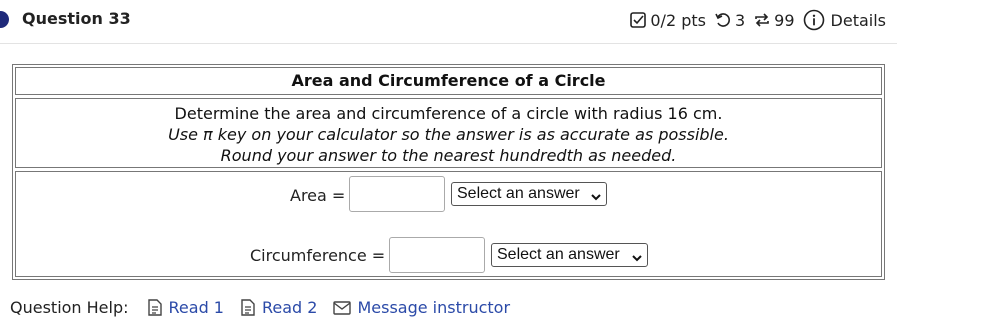 The image size is (987, 317). What do you see at coordinates (678, 20) in the screenshot?
I see `score-text: 0/2 pts` at bounding box center [678, 20].